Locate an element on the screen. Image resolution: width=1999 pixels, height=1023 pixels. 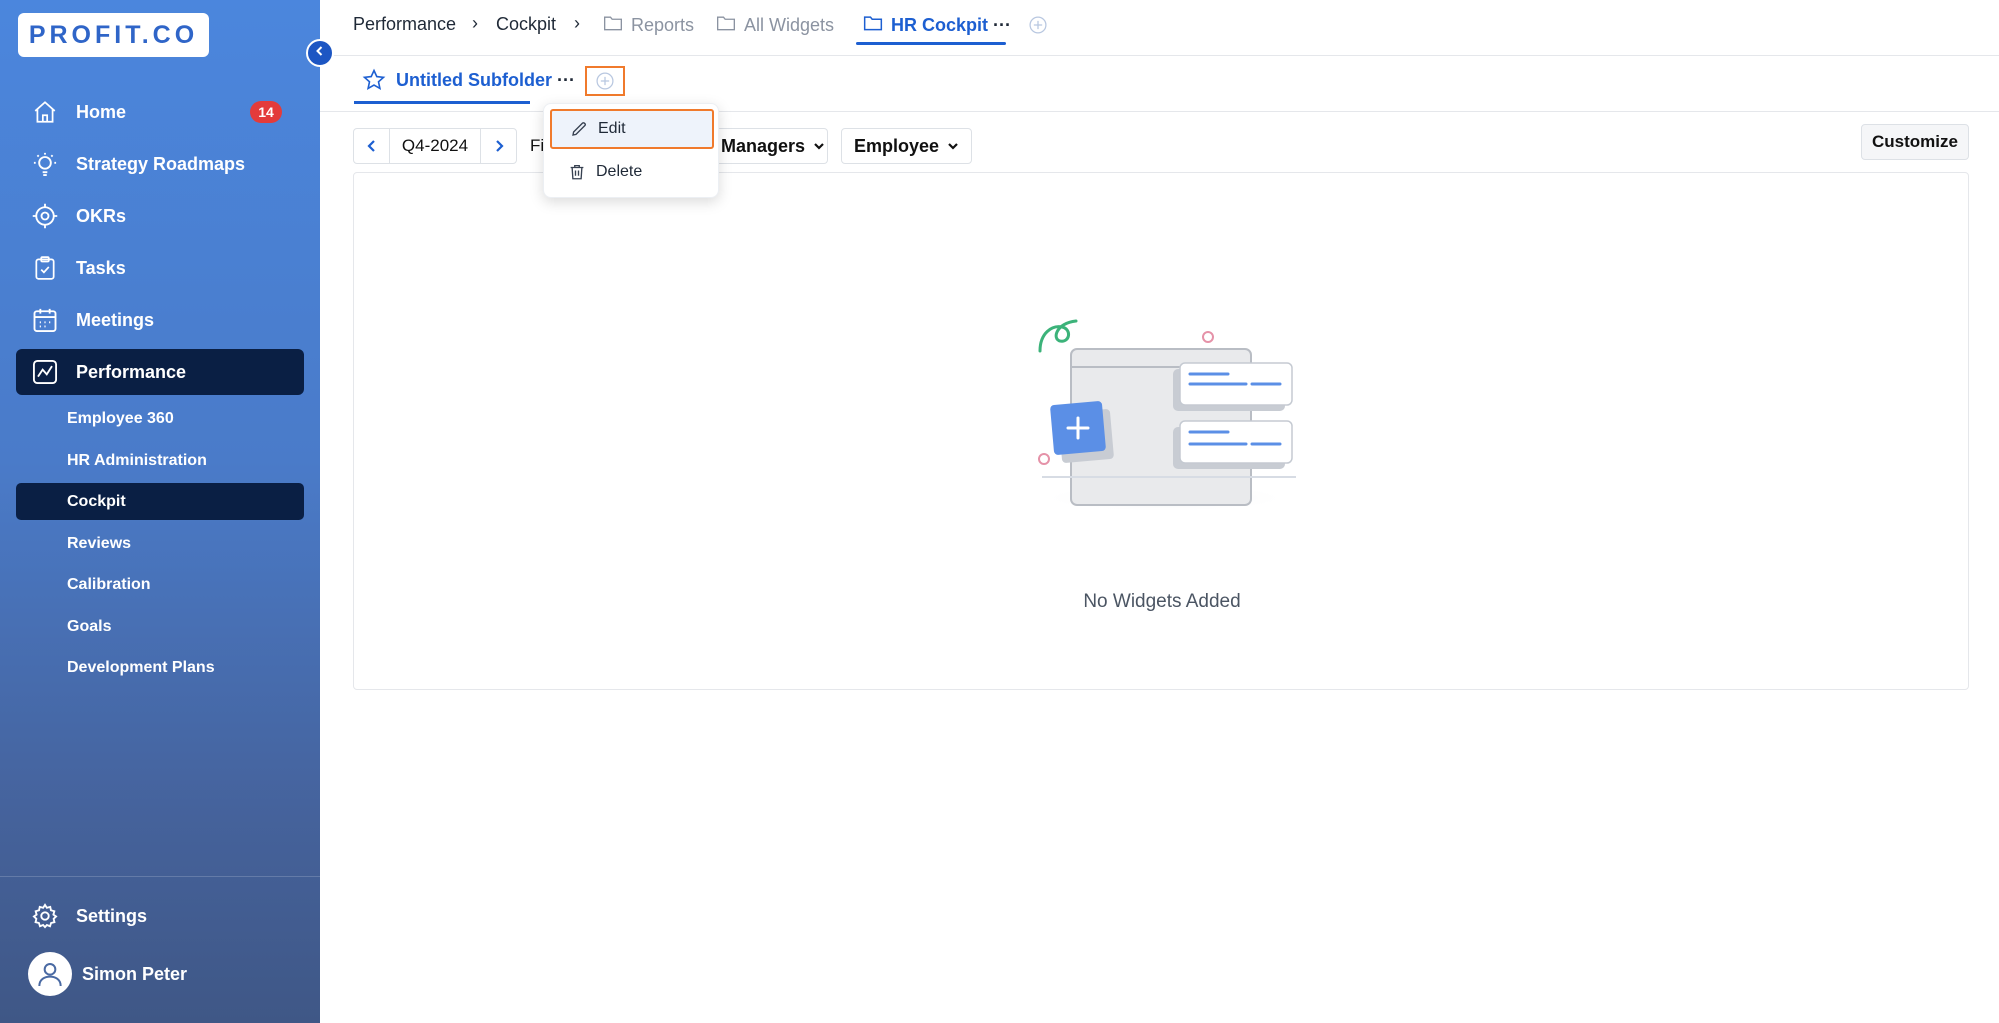
sidebar-item-strategy-roadmaps: Strategy Roadmaps is located at coordinates (160, 164).